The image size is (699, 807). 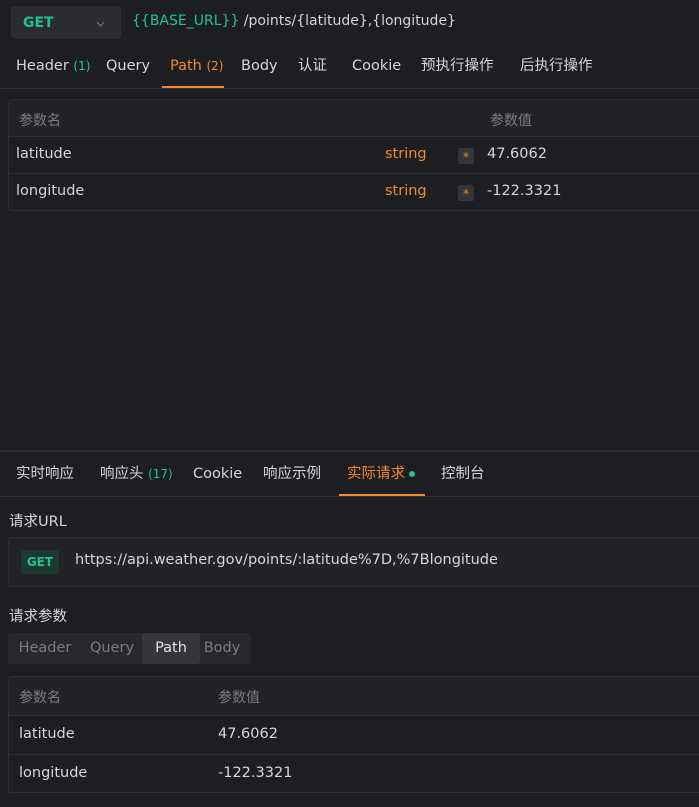 What do you see at coordinates (457, 66) in the screenshot?
I see `tab-pre-script: 预执行操作` at bounding box center [457, 66].